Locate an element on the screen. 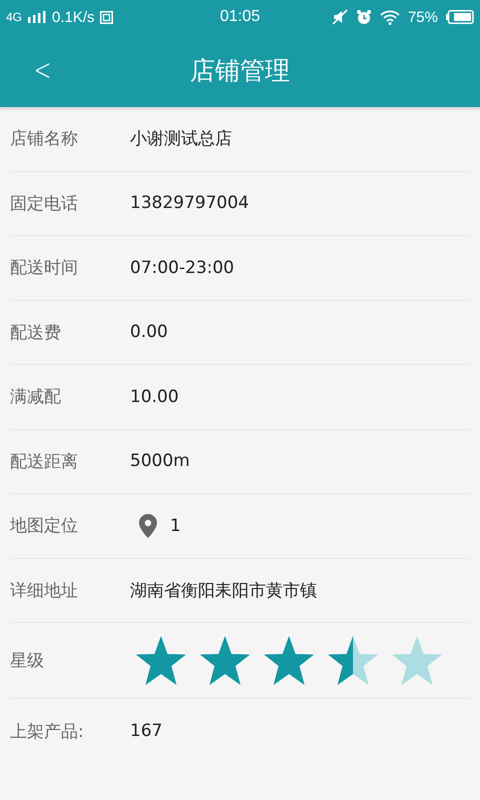  field-label: 配送费 is located at coordinates (36, 333).